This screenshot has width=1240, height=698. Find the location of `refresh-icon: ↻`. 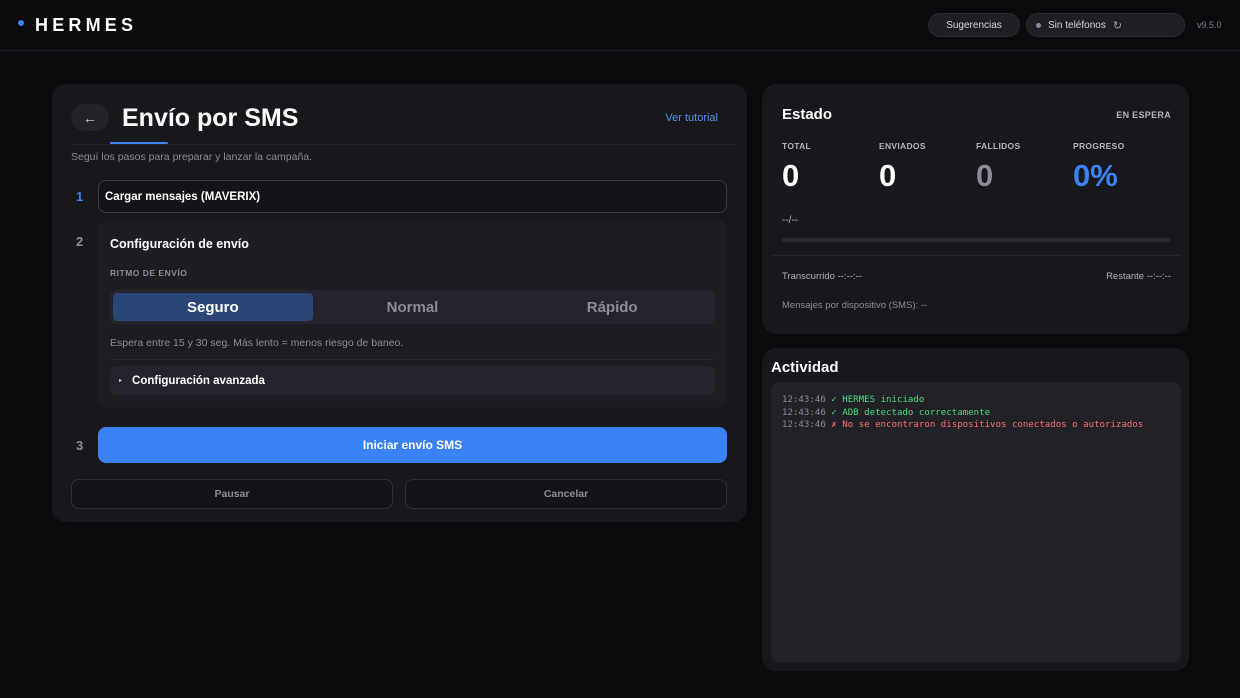

refresh-icon: ↻ is located at coordinates (1117, 25).